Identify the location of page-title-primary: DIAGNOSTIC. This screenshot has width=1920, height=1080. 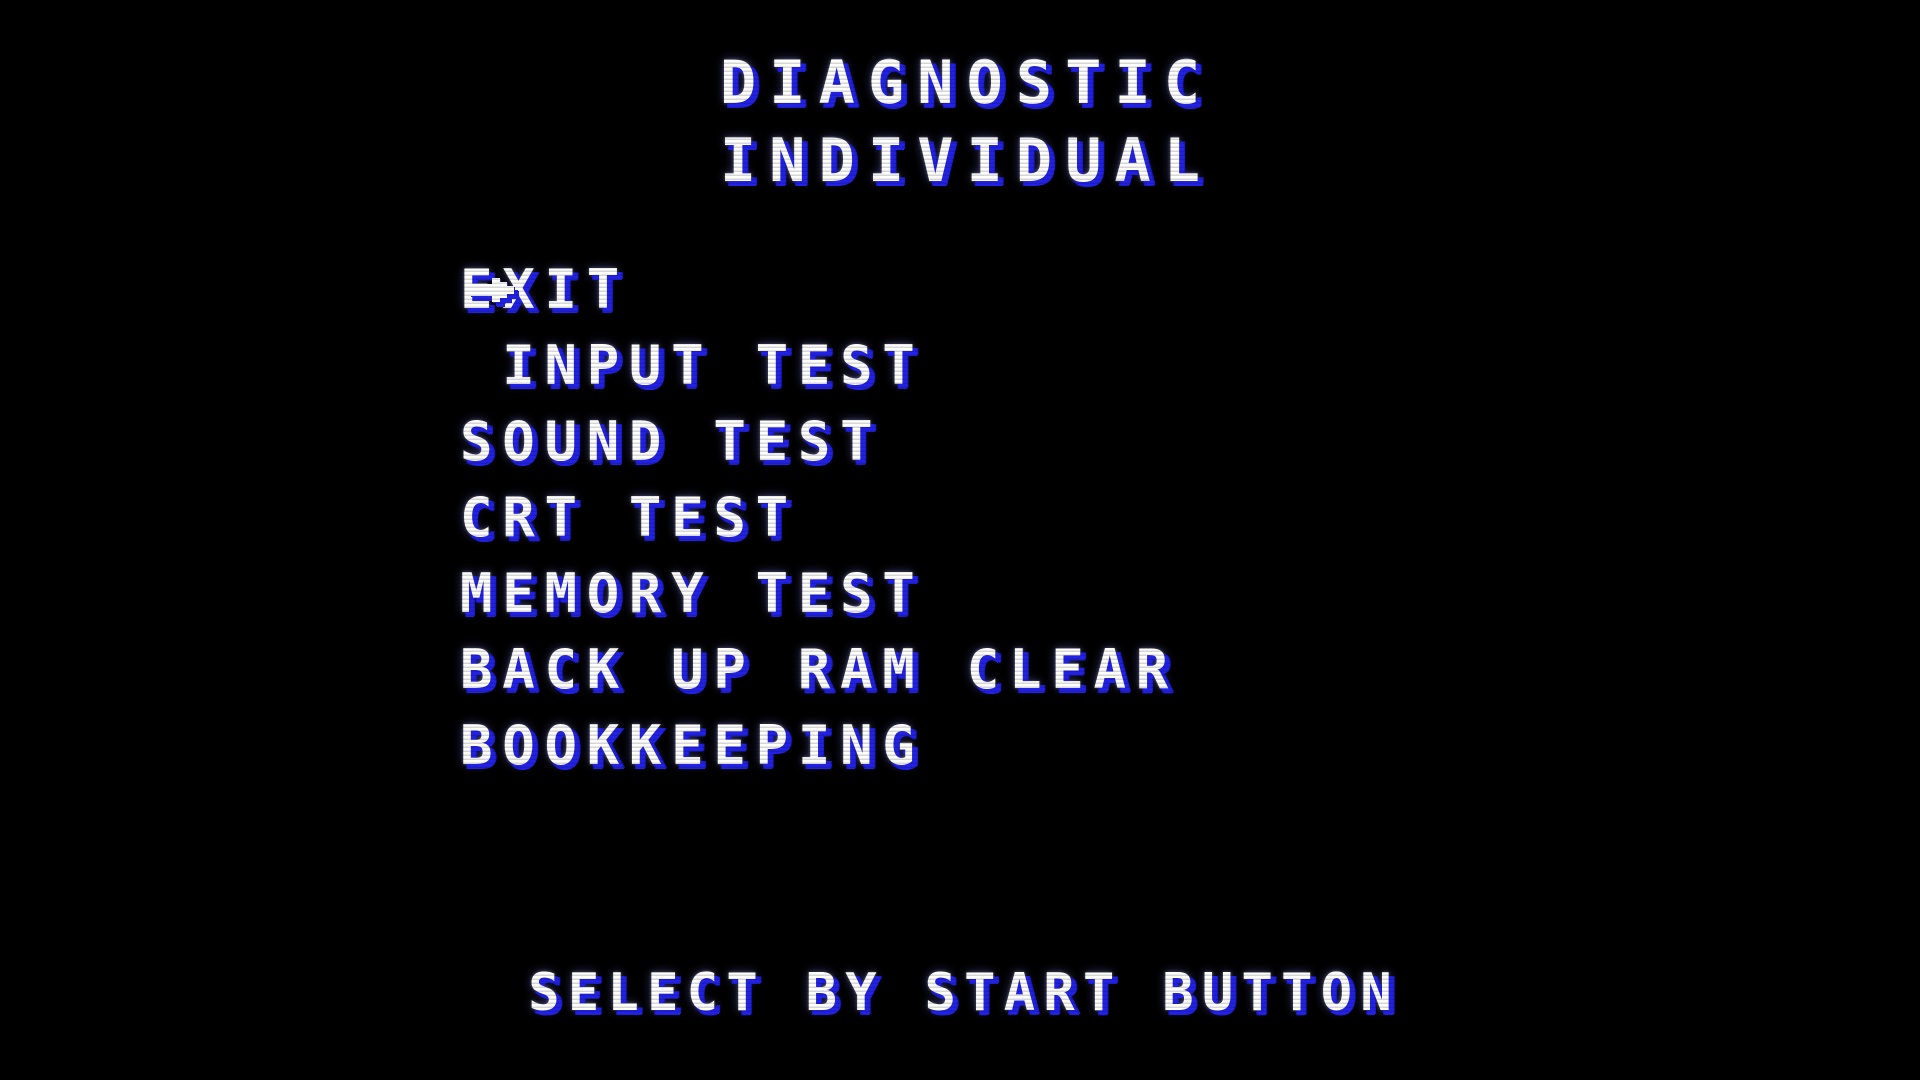
(966, 83).